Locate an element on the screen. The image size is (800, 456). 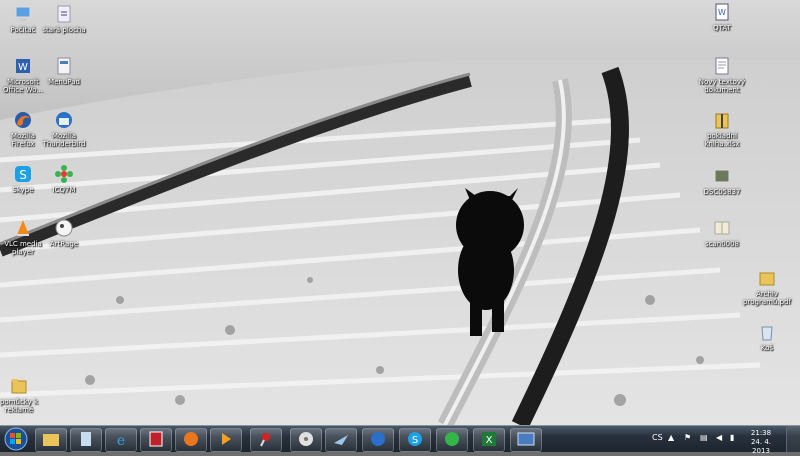
desktop-icon-folder: pomůcky k reklamě is located at coordinates (23, 395).